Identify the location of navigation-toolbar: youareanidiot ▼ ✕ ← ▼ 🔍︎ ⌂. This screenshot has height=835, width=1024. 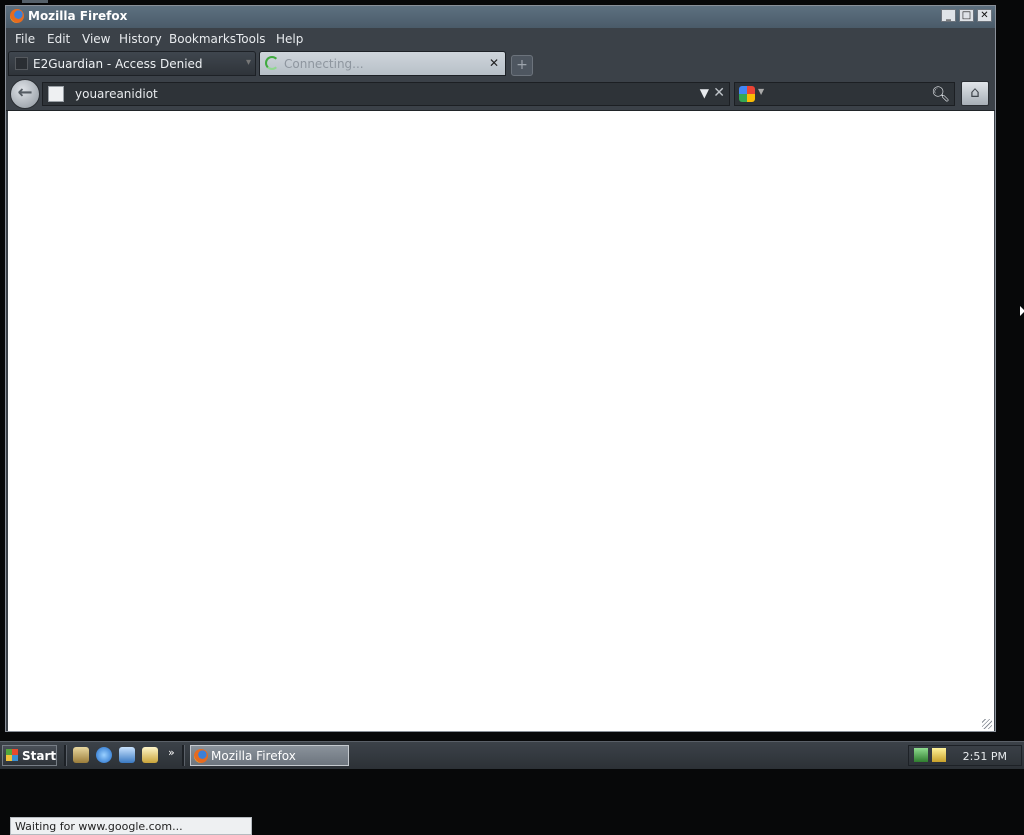
(500, 94).